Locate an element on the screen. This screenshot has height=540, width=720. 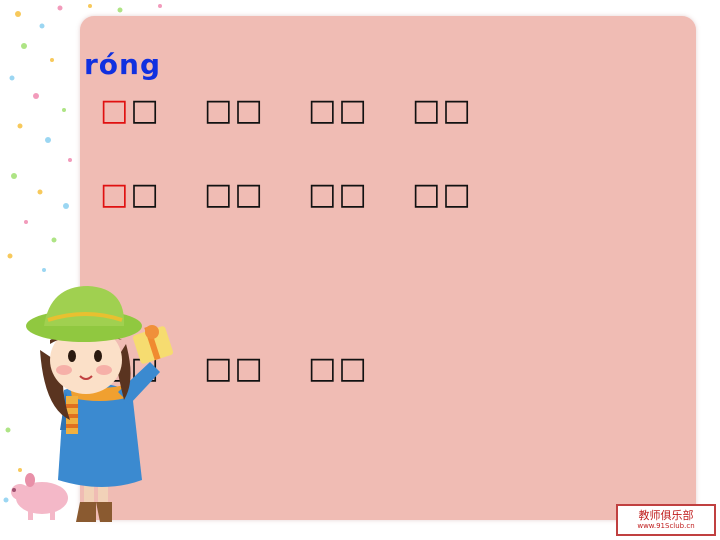
site-logo: 教师俱乐部 www.91Sclub.cn is located at coordinates (666, 520).